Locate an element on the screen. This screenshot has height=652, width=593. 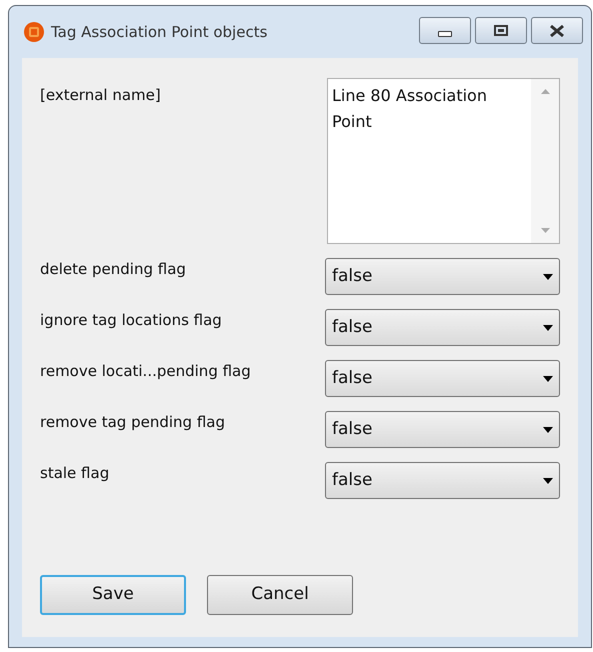
window-title: Tag Association Point objects is located at coordinates (159, 32).